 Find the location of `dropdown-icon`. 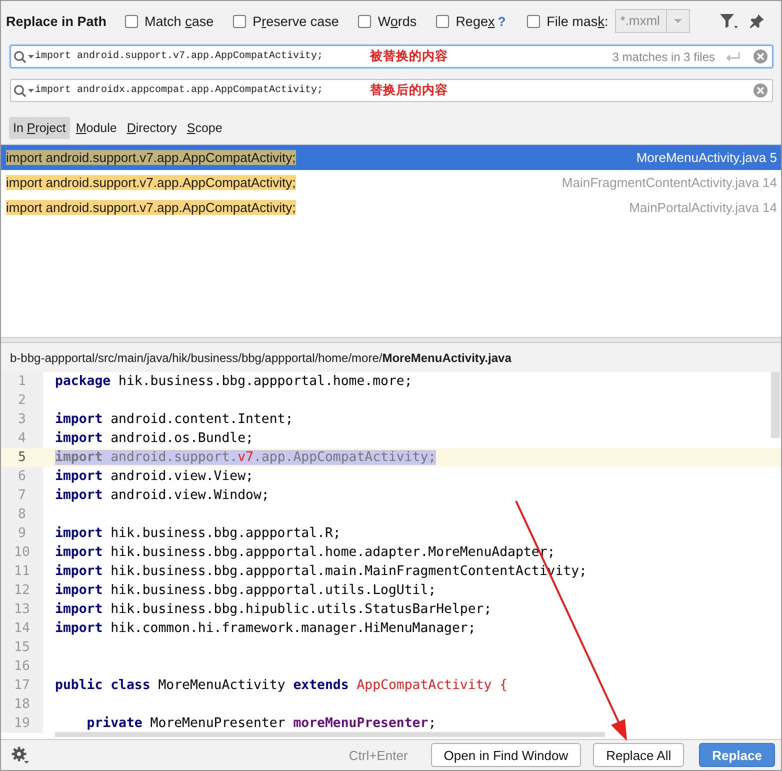

dropdown-icon is located at coordinates (678, 21).